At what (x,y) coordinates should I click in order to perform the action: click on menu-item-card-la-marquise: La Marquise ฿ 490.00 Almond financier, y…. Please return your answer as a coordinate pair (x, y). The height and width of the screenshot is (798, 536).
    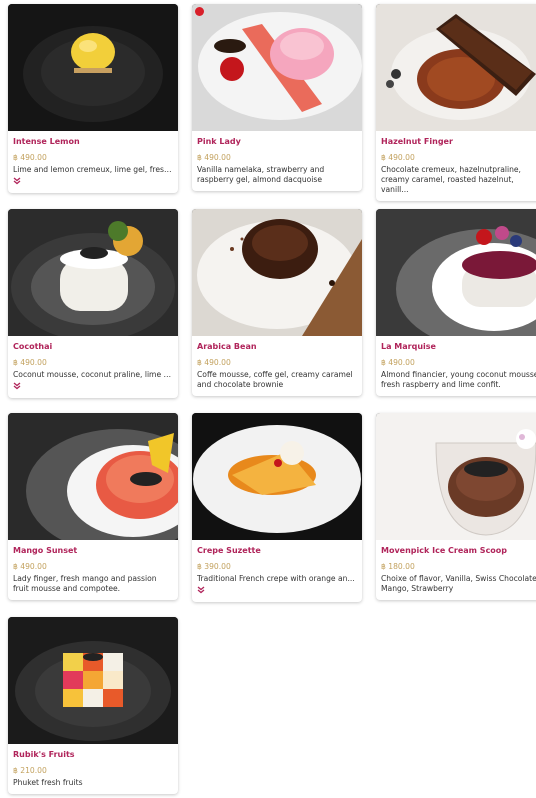
    Looking at the image, I should click on (456, 302).